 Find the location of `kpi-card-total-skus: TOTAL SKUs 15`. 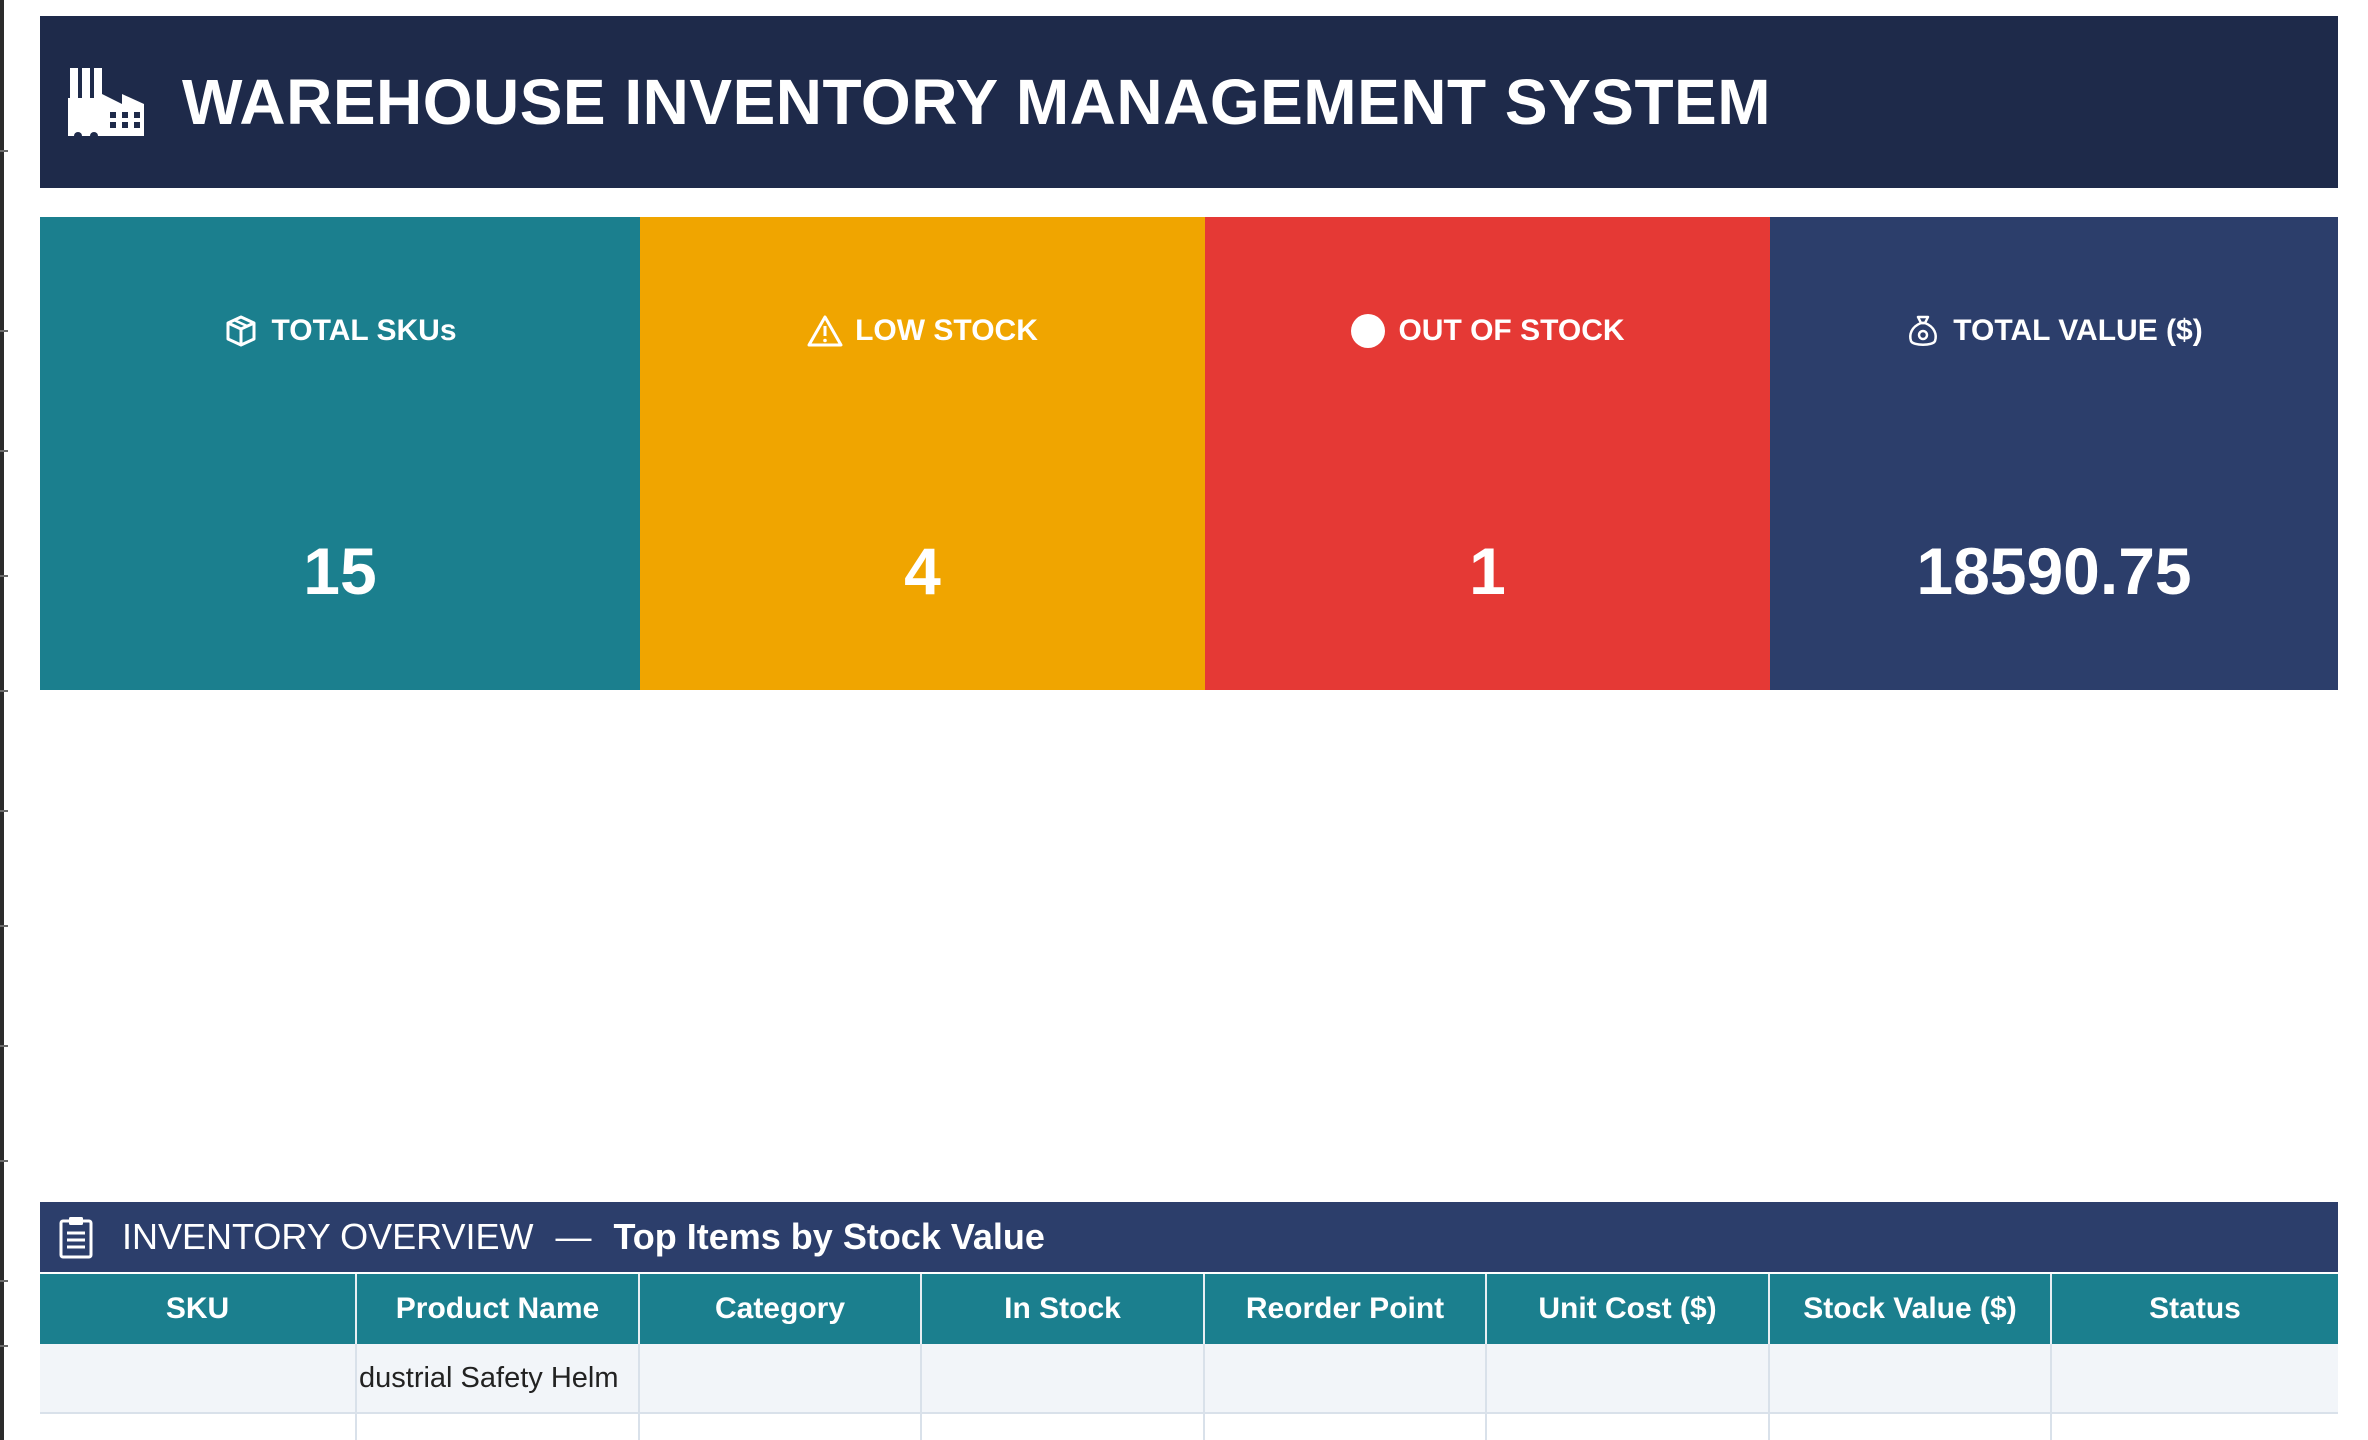

kpi-card-total-skus: TOTAL SKUs 15 is located at coordinates (340, 453).